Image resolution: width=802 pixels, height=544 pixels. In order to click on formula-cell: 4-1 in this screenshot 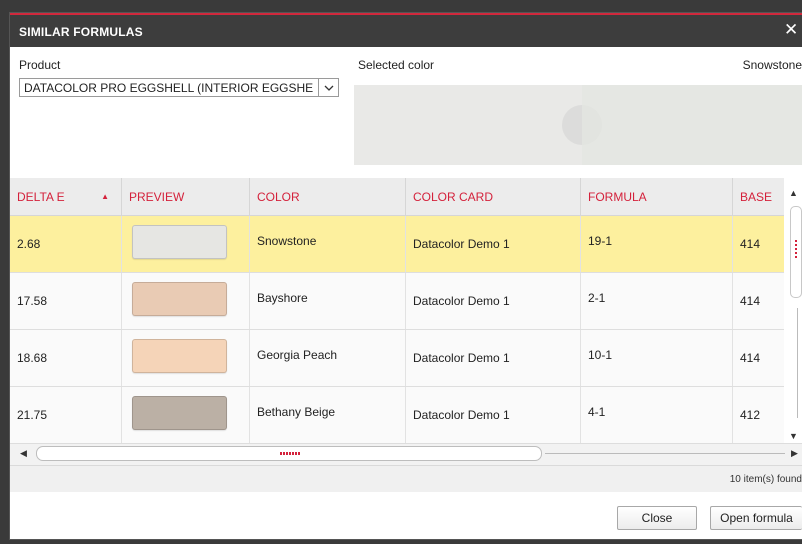, I will do `click(657, 415)`.